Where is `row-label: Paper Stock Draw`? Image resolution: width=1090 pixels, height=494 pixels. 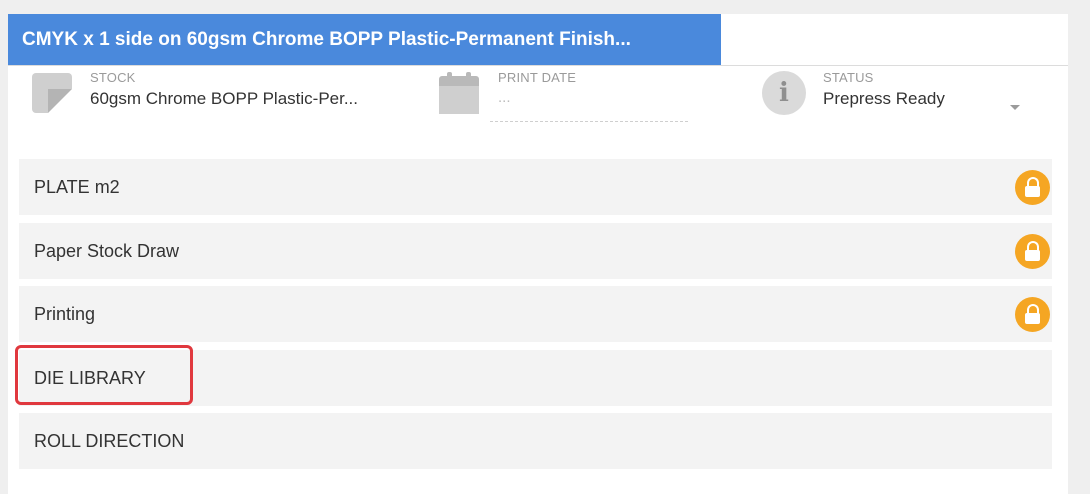 row-label: Paper Stock Draw is located at coordinates (107, 251).